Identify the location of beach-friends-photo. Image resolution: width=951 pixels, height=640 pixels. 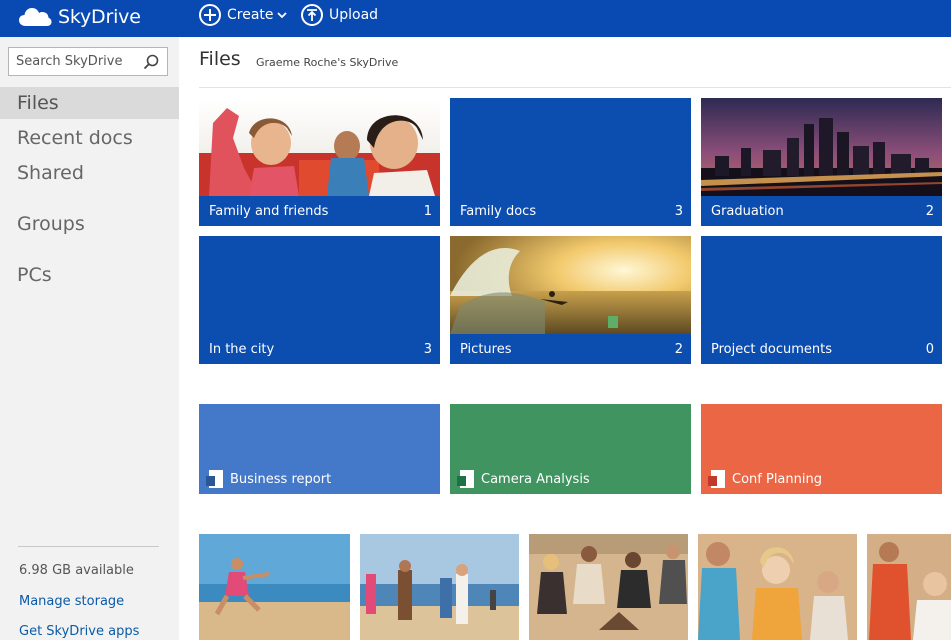
(777, 587).